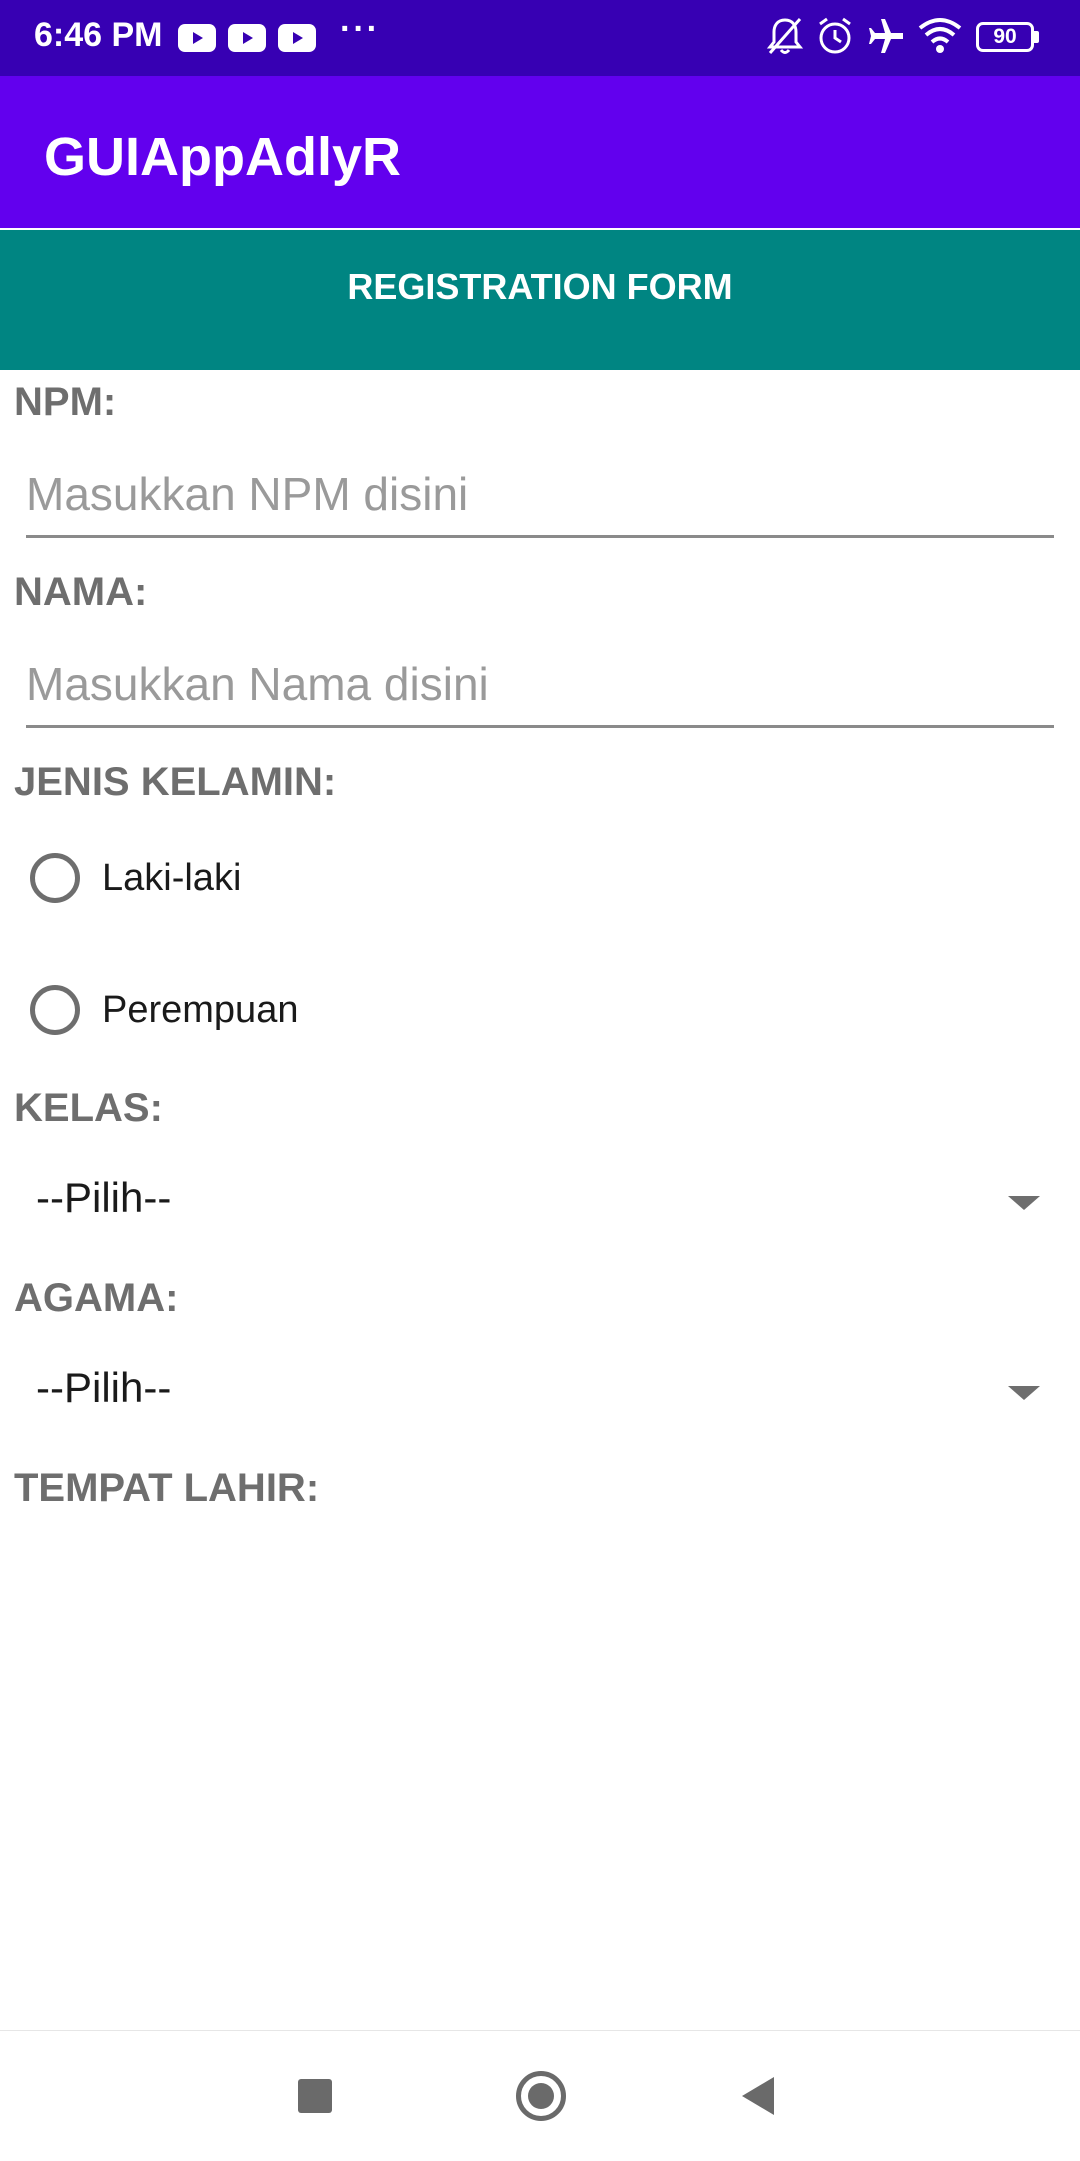 This screenshot has width=1080, height=2161. I want to click on nama-label: NAMA:, so click(81, 592).